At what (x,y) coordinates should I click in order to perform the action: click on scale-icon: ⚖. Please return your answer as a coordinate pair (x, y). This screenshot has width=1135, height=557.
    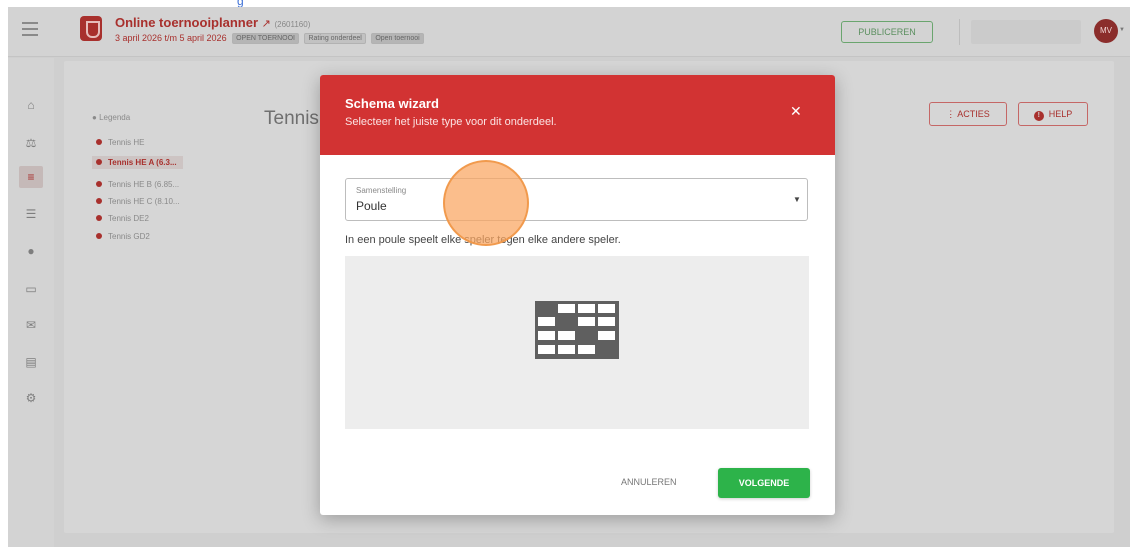
    Looking at the image, I should click on (31, 143).